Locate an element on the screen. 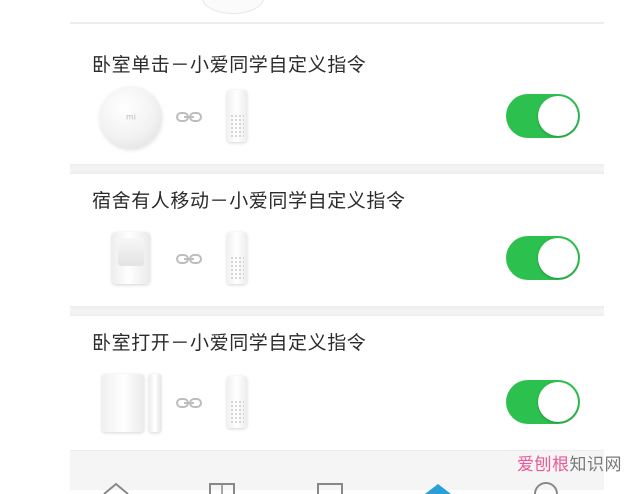 The width and height of the screenshot is (640, 494). watermark-part2: 知识网 is located at coordinates (595, 465).